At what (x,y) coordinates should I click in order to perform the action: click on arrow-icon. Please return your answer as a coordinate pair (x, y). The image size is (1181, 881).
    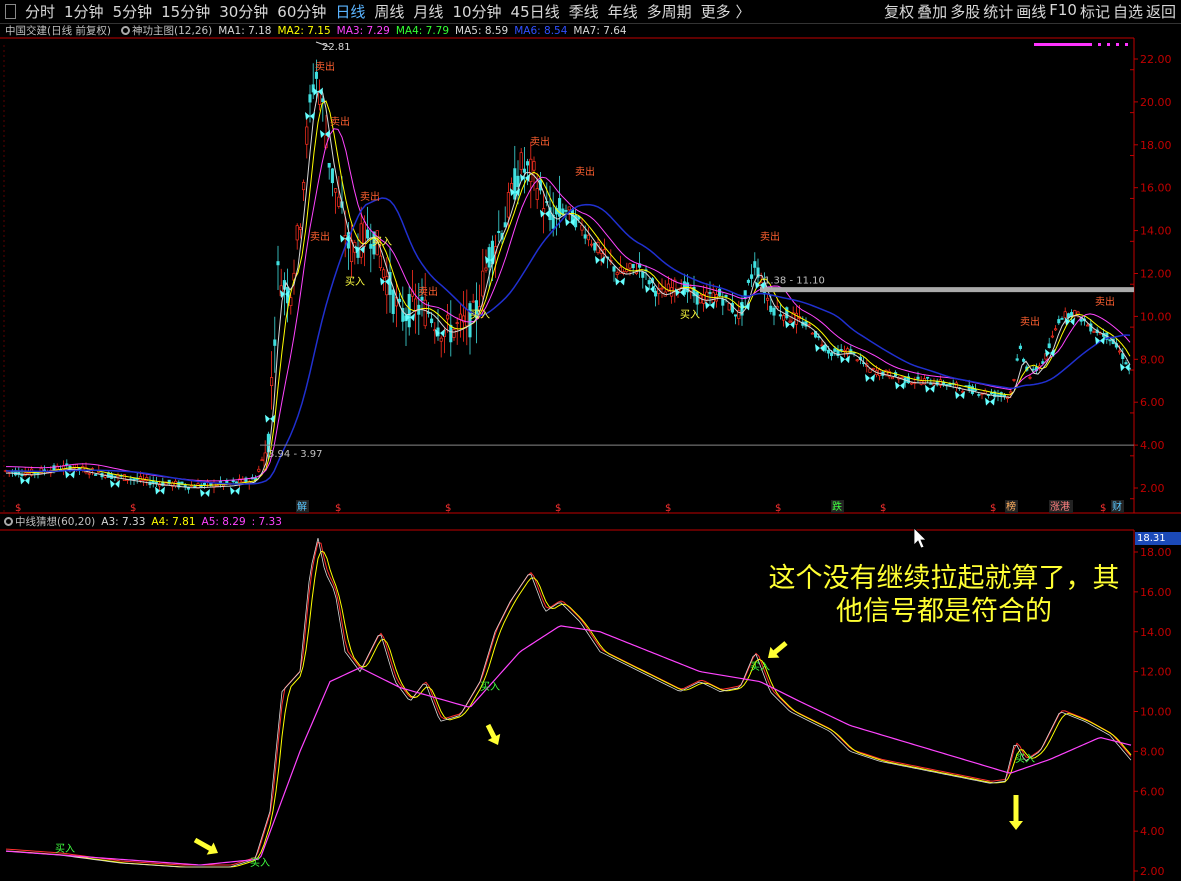
    Looking at the image, I should click on (206, 846).